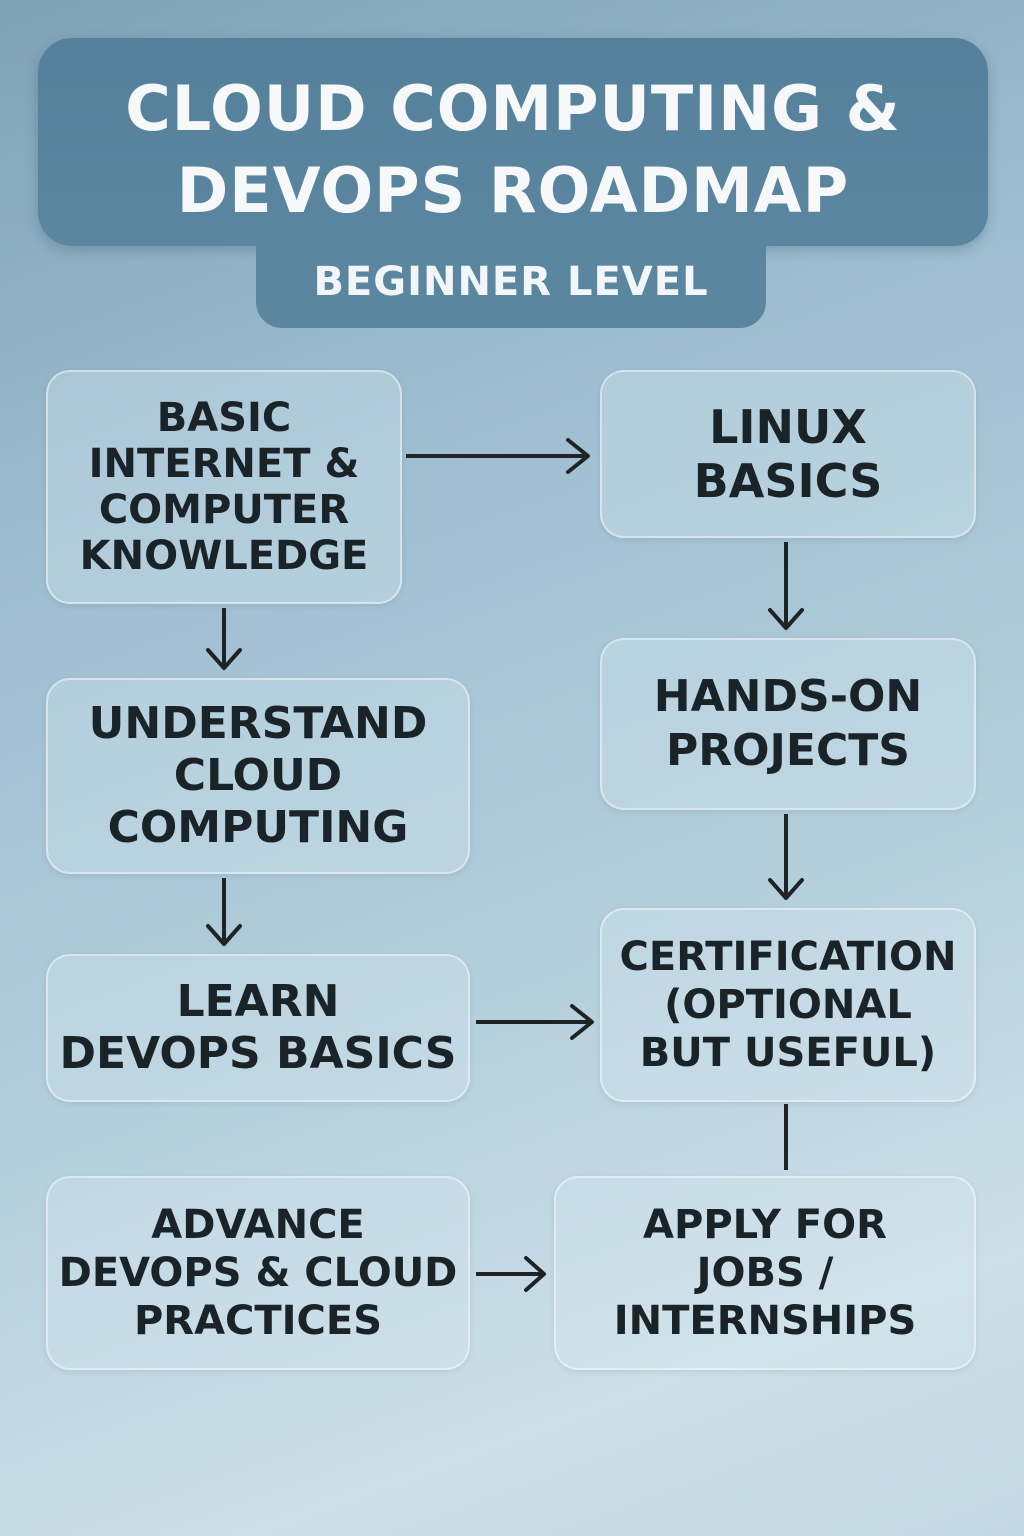  What do you see at coordinates (786, 857) in the screenshot?
I see `connector-handson-to-cert` at bounding box center [786, 857].